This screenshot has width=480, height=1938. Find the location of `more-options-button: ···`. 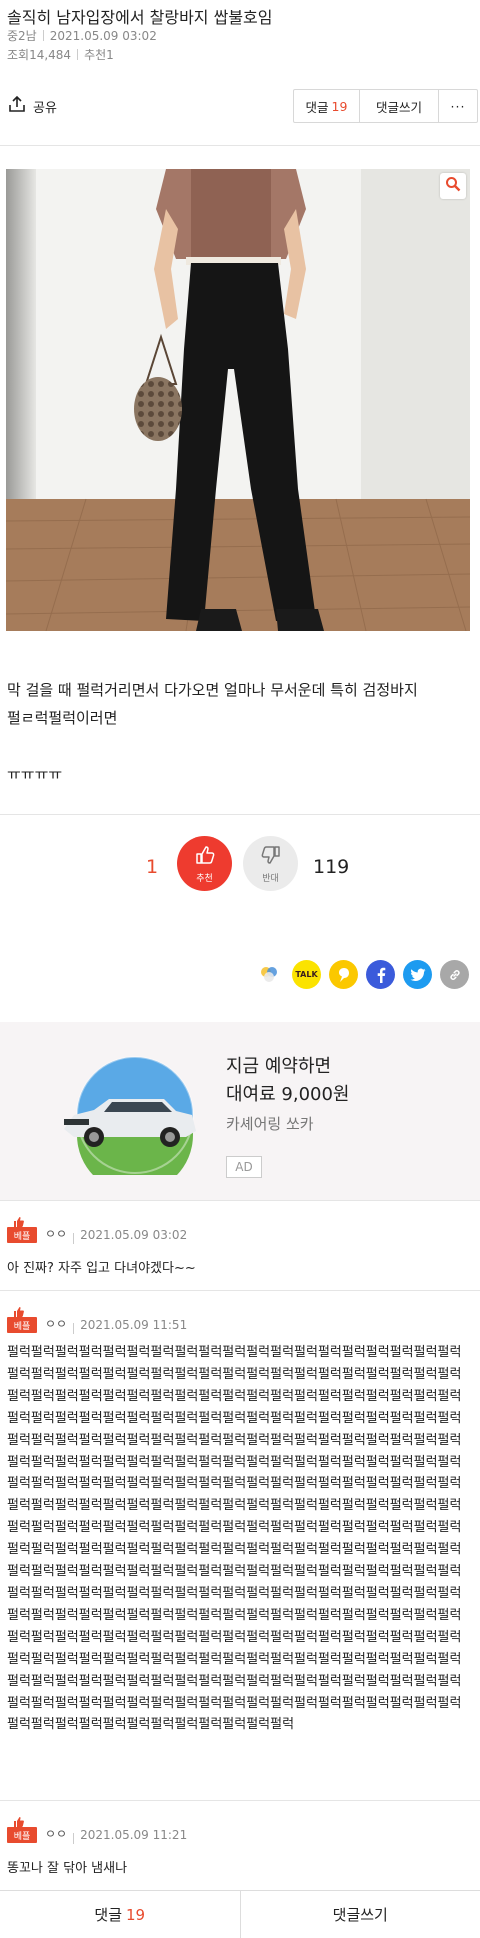

more-options-button: ··· is located at coordinates (458, 106).